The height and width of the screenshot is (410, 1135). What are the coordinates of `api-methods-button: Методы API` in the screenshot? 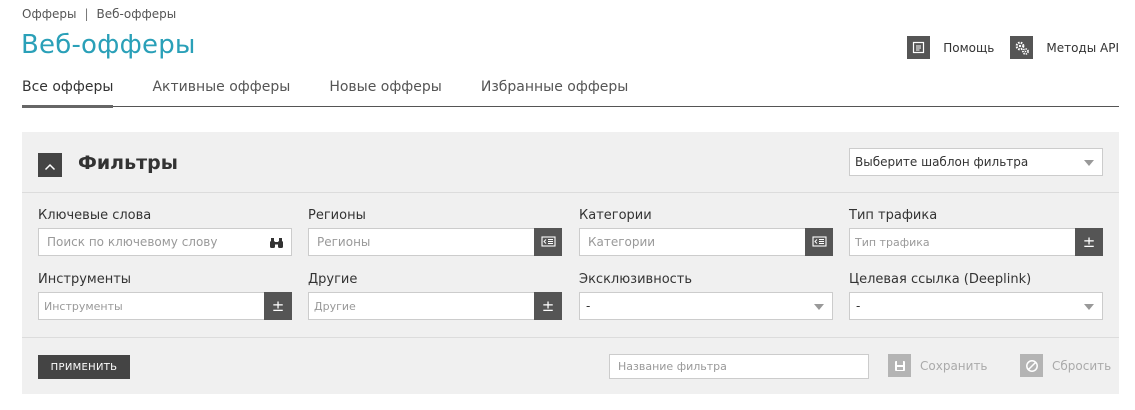 It's located at (1064, 47).